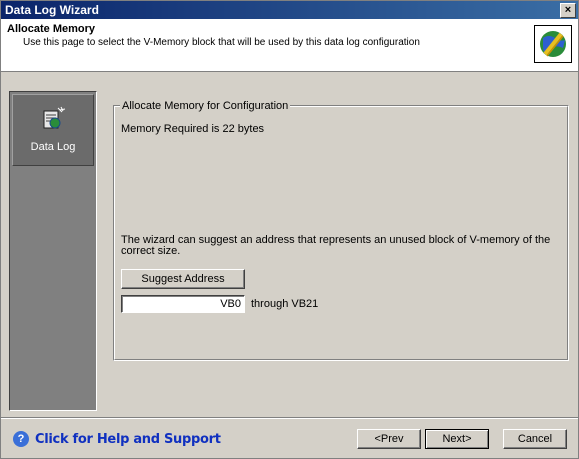 This screenshot has width=579, height=459. I want to click on help-question-icon: ?, so click(21, 439).